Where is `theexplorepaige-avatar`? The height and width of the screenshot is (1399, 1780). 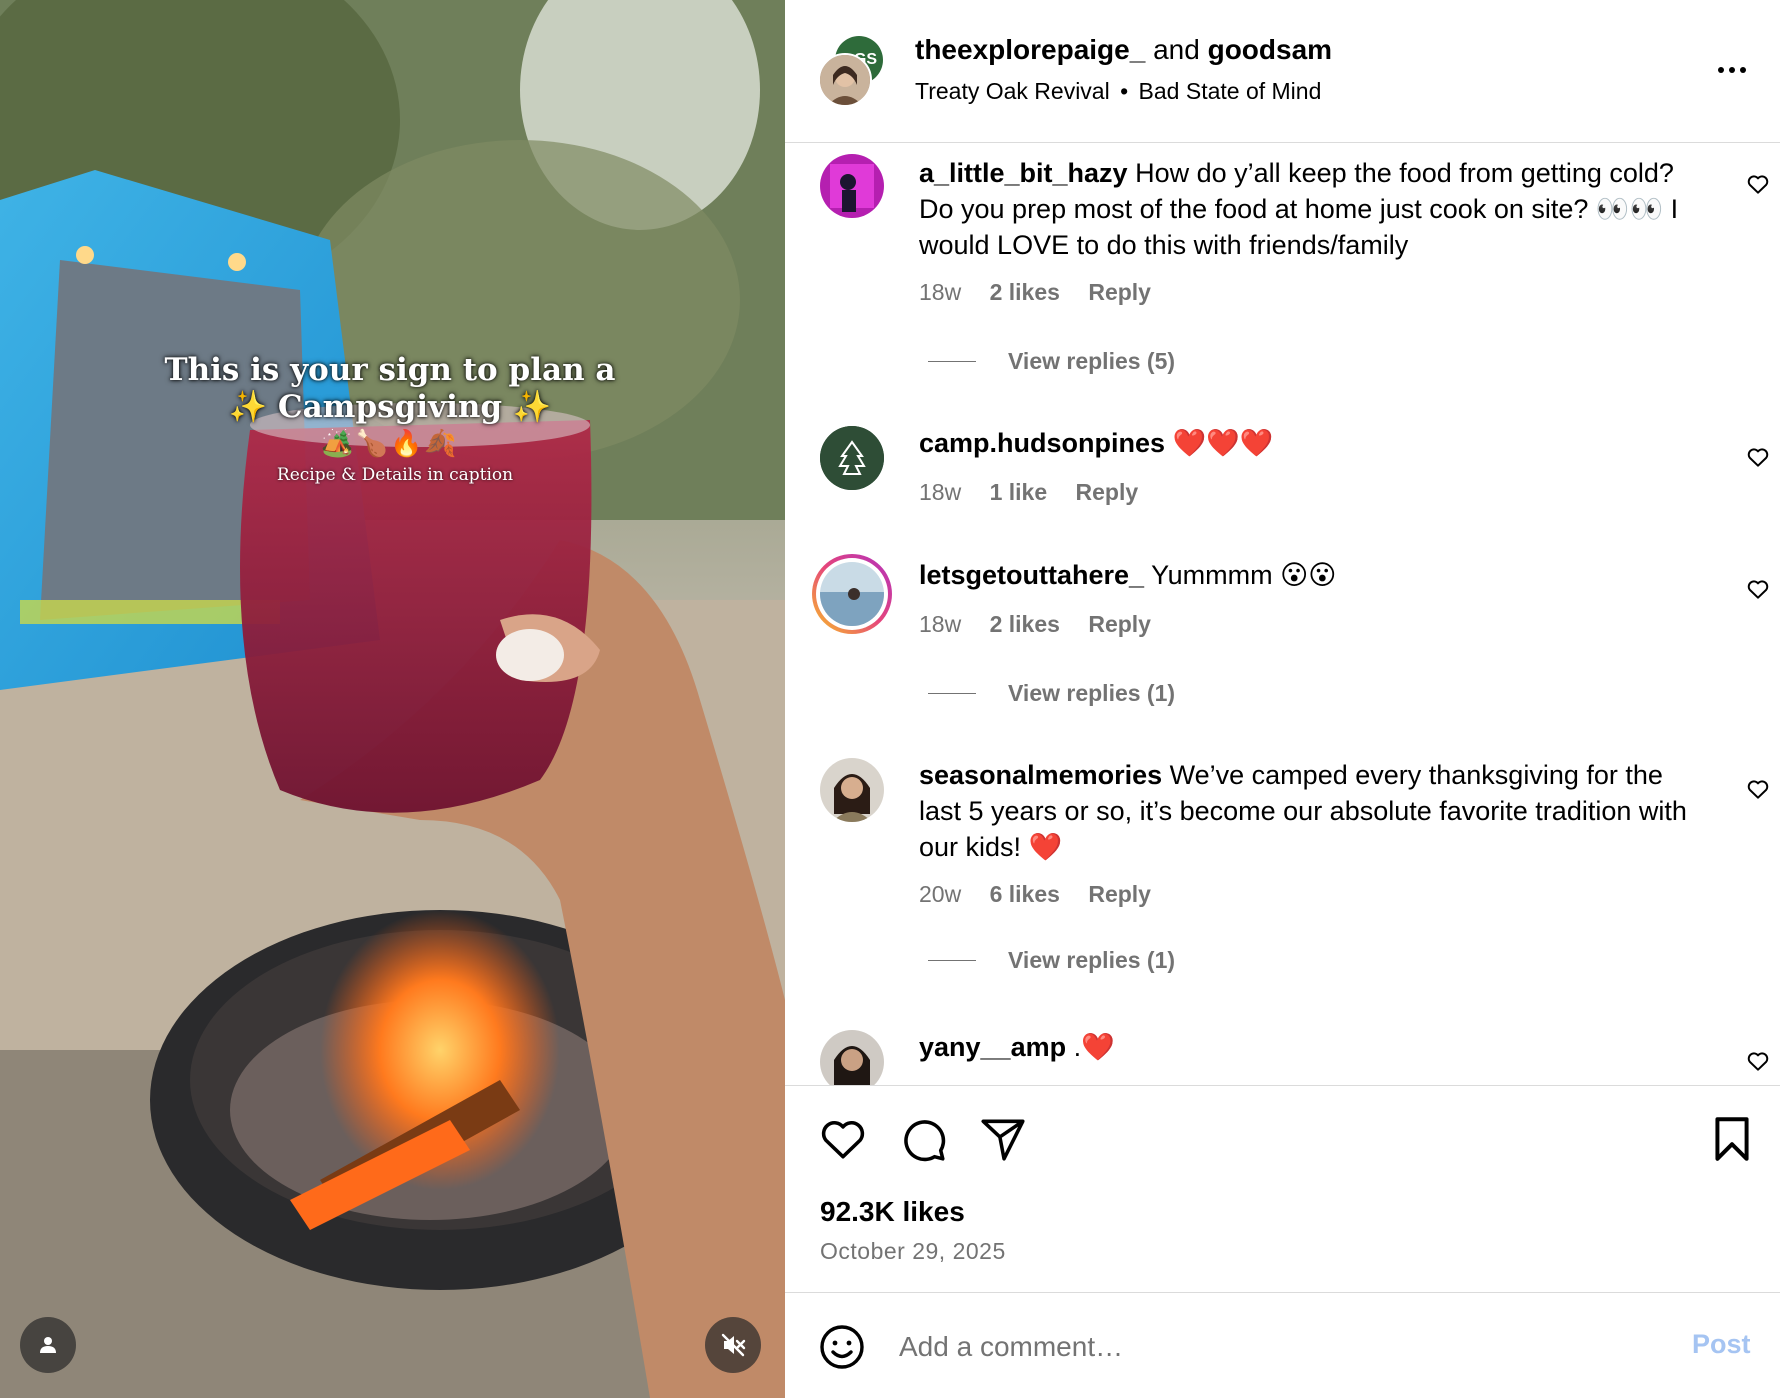
theexplorepaige-avatar is located at coordinates (845, 80).